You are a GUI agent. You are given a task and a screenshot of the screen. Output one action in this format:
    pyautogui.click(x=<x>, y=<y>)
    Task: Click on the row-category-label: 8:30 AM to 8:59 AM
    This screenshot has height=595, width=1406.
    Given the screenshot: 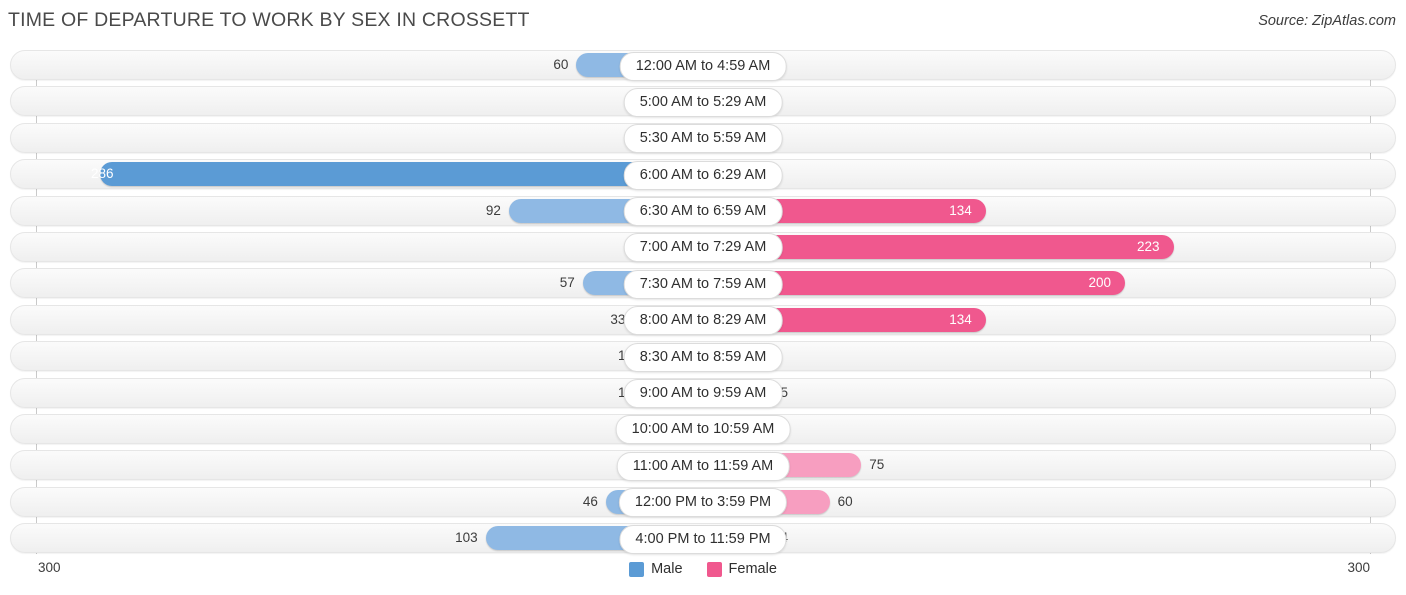 What is the action you would take?
    pyautogui.click(x=703, y=357)
    